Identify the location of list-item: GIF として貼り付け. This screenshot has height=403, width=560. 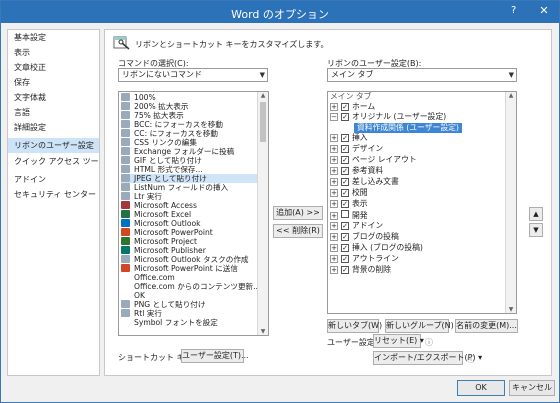
(161, 160).